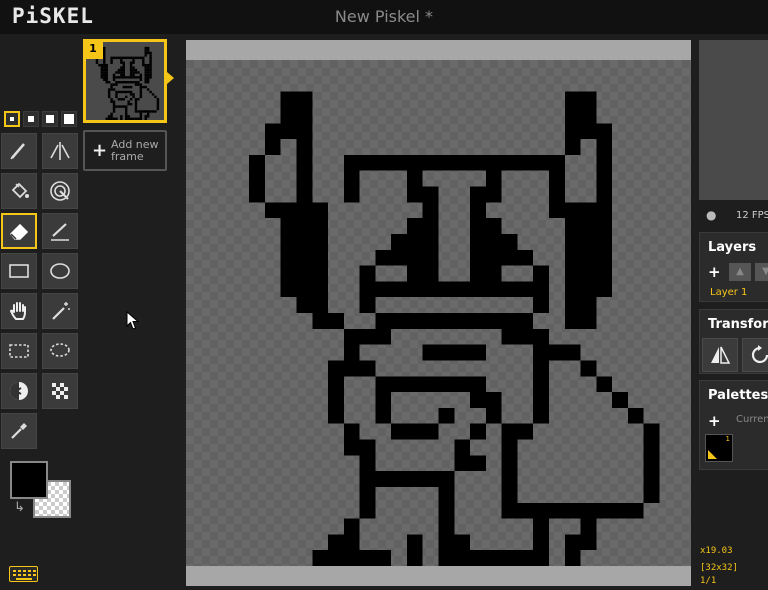  I want to click on paint-bucket-tool, so click(19, 191).